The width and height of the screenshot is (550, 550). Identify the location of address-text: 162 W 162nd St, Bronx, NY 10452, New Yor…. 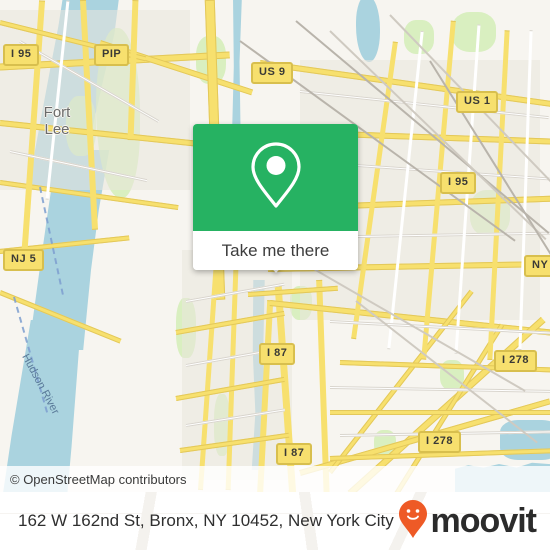
(206, 520).